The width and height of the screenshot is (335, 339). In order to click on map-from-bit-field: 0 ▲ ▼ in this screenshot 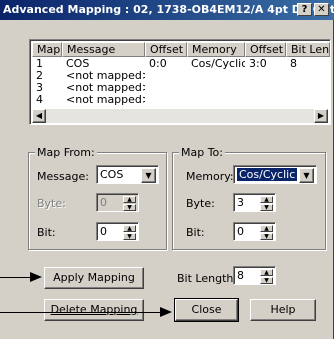, I will do `click(117, 231)`.